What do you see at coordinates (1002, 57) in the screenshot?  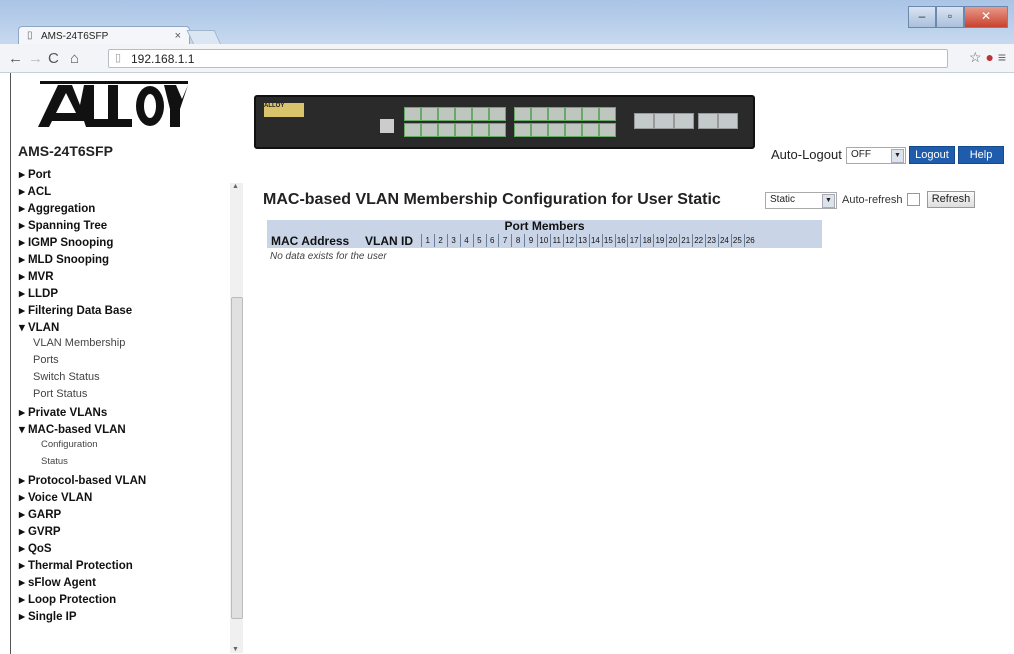 I see `menu-icon: ≡` at bounding box center [1002, 57].